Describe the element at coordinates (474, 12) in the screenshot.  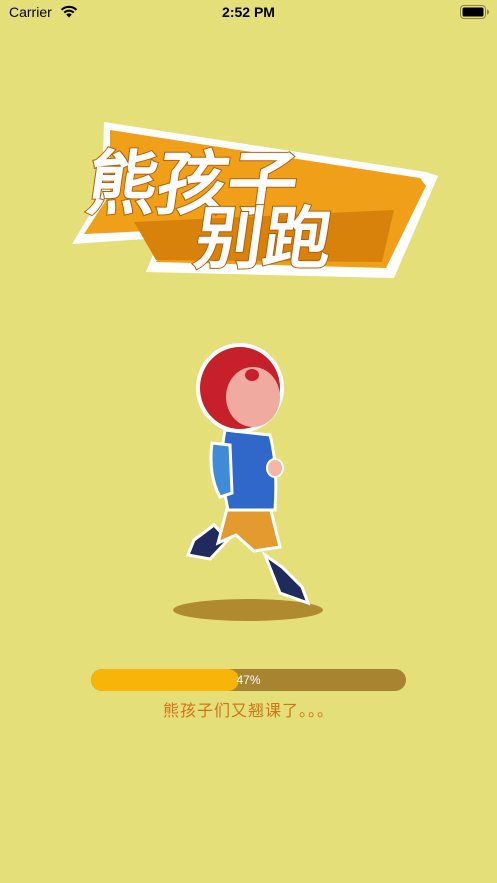
I see `battery-icon` at that location.